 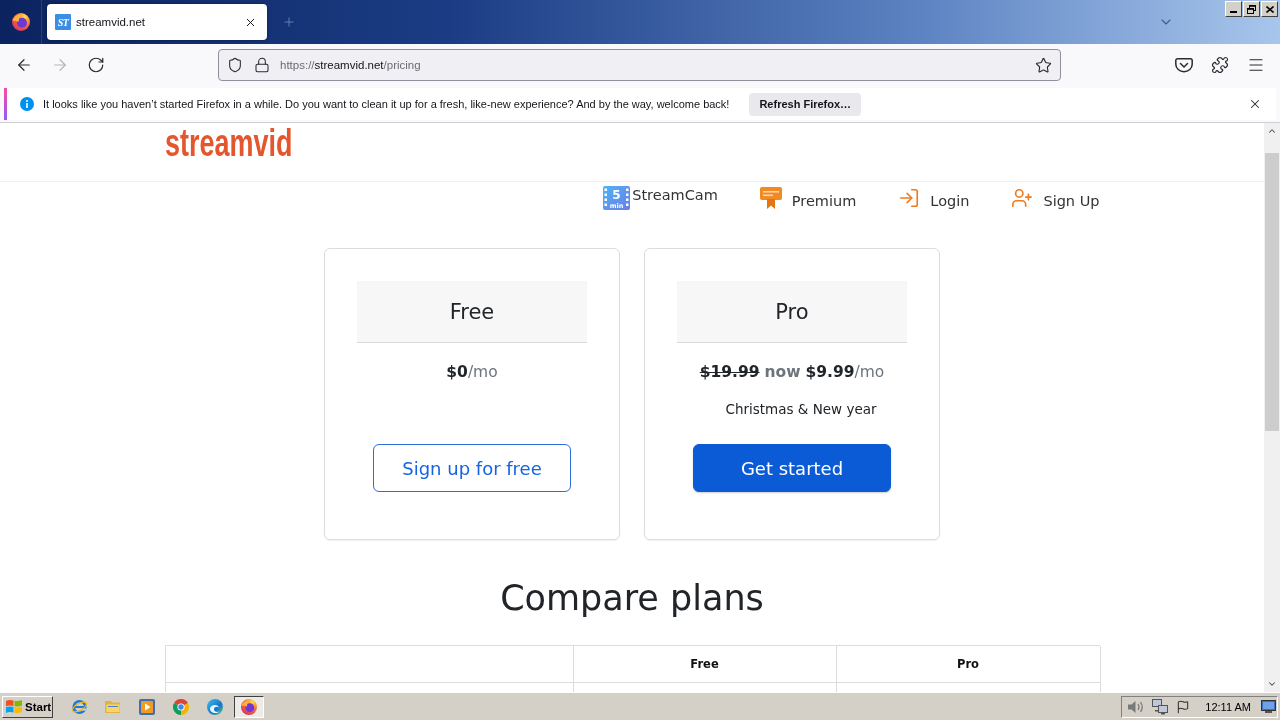 I want to click on play-icon, so click(x=147, y=706).